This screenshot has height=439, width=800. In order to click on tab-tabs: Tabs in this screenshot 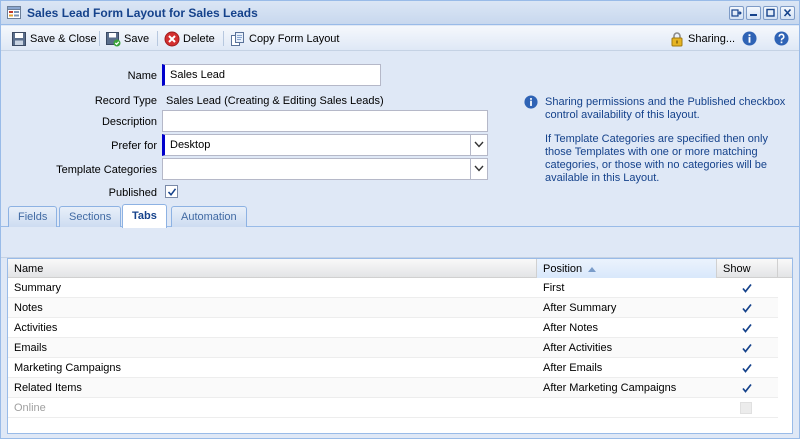, I will do `click(144, 216)`.